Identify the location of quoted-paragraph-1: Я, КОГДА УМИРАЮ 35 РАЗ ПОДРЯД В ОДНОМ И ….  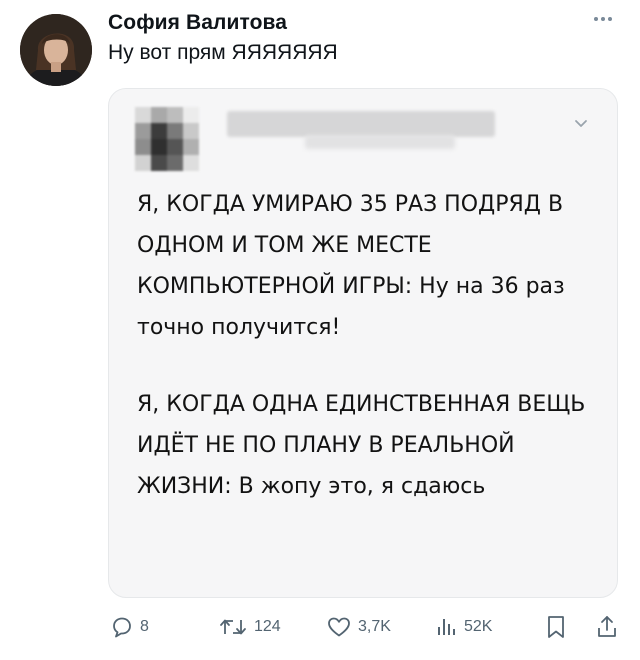
(351, 266).